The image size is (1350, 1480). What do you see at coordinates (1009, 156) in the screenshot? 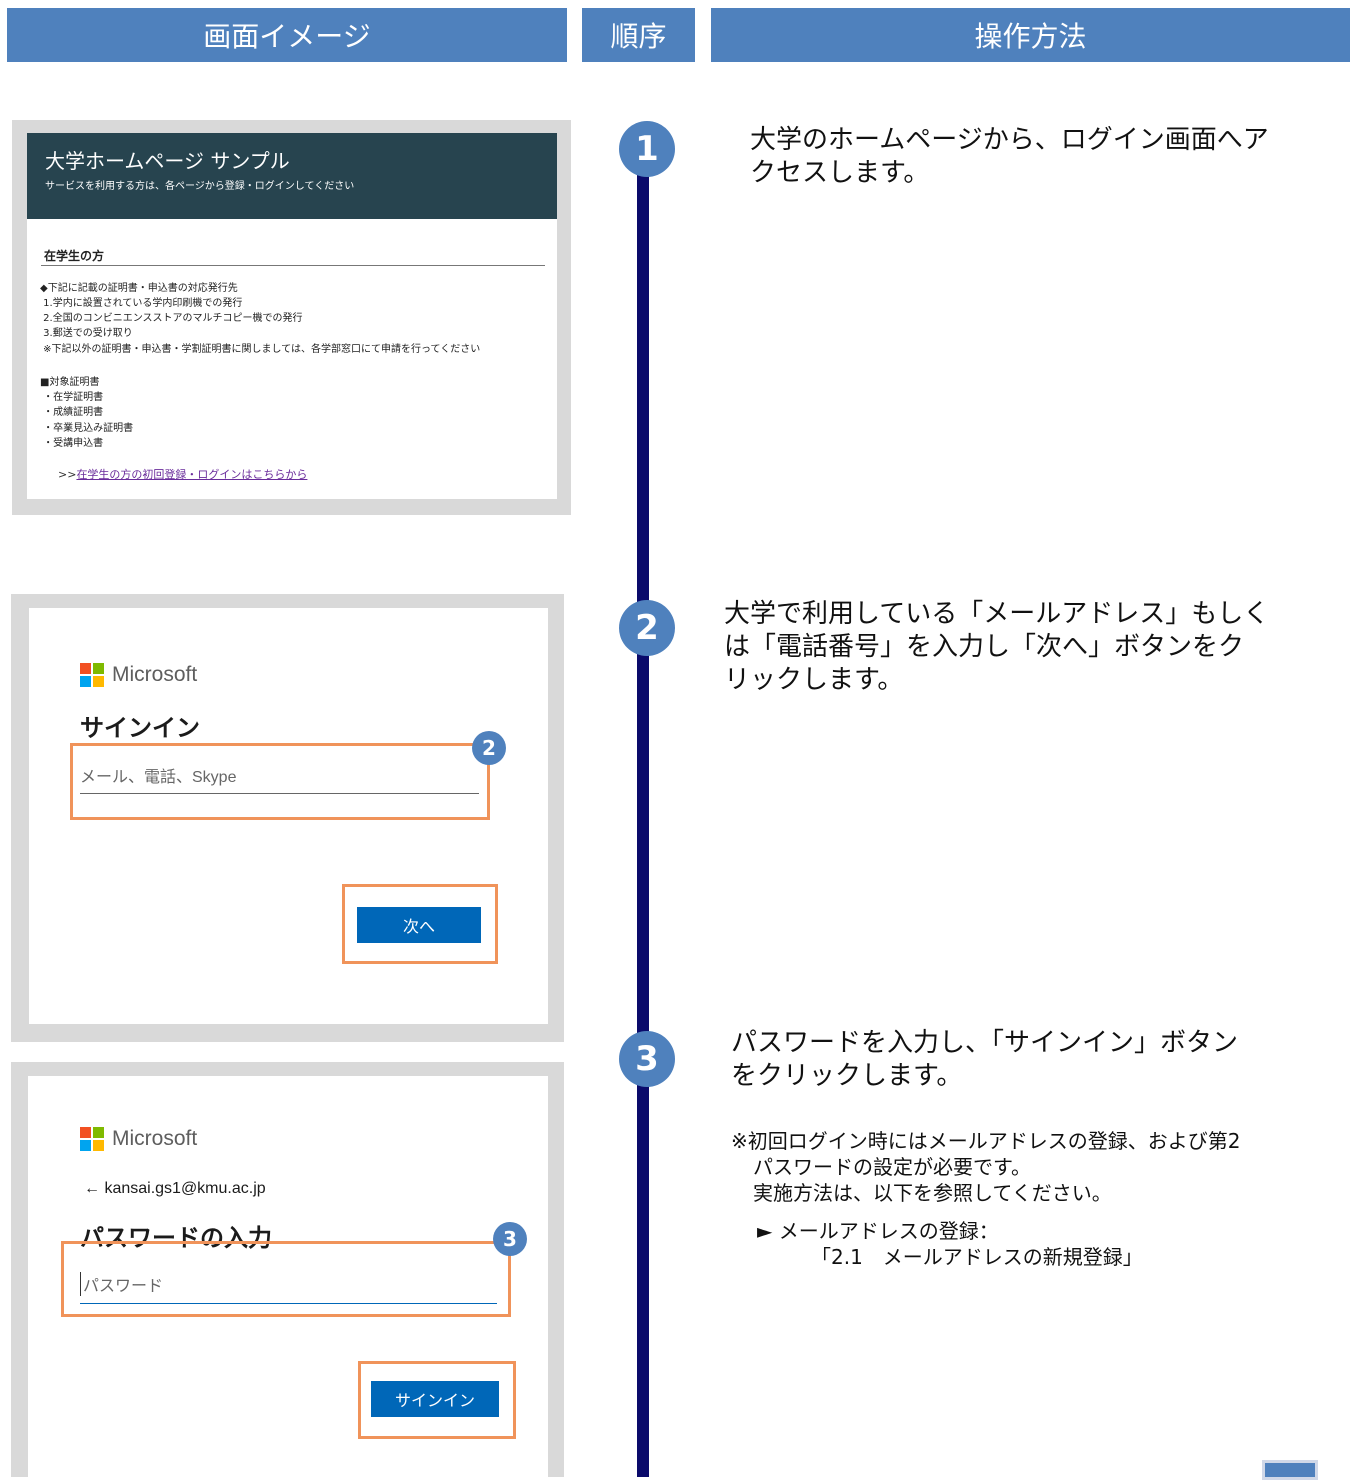
I see `step-1-description: 大学のホームページから、ログイン画面へア クセスします。` at bounding box center [1009, 156].